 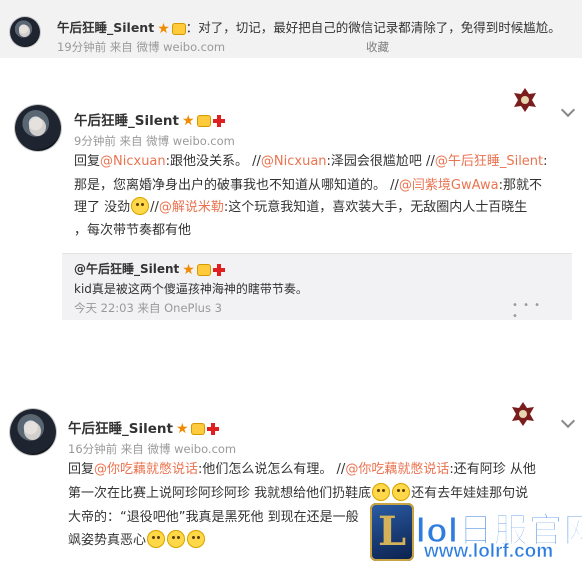 What do you see at coordinates (373, 27) in the screenshot?
I see `post-text: ：对了，切记，最好把自己的微信记录都清除了，免得到时候尴尬。` at bounding box center [373, 27].